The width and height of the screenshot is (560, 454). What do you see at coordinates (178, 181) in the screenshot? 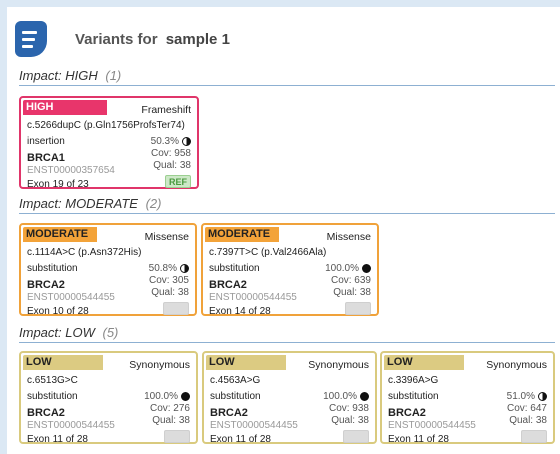
I see `ref-button: REF` at bounding box center [178, 181].